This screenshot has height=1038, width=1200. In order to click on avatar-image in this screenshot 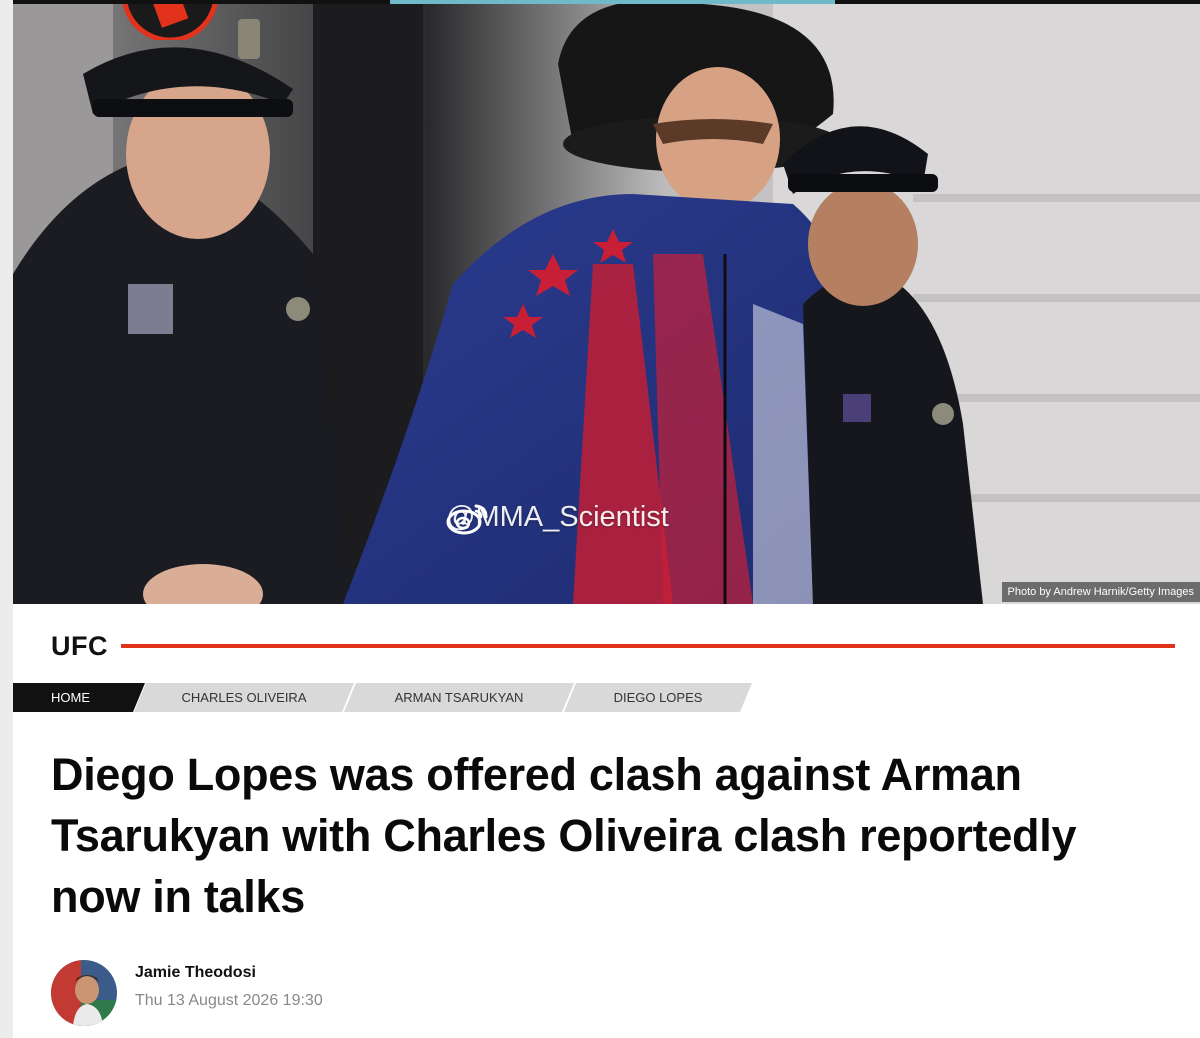, I will do `click(84, 993)`.